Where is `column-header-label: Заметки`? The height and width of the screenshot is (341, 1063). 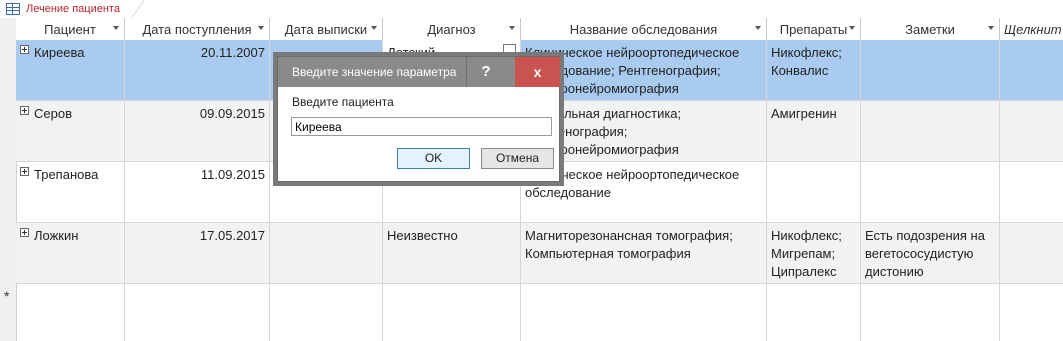 column-header-label: Заметки is located at coordinates (930, 29).